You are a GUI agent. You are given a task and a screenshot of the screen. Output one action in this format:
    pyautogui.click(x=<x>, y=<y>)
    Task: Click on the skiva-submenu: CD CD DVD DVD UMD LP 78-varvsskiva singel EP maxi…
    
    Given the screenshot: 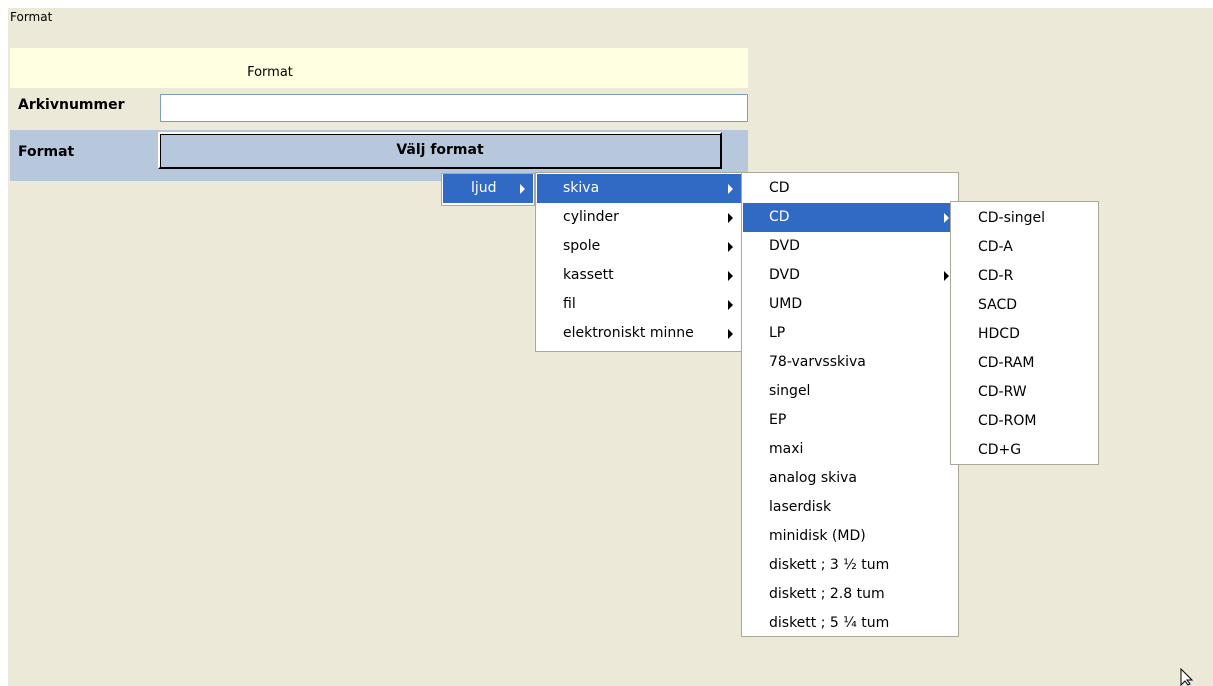 What is the action you would take?
    pyautogui.click(x=850, y=404)
    